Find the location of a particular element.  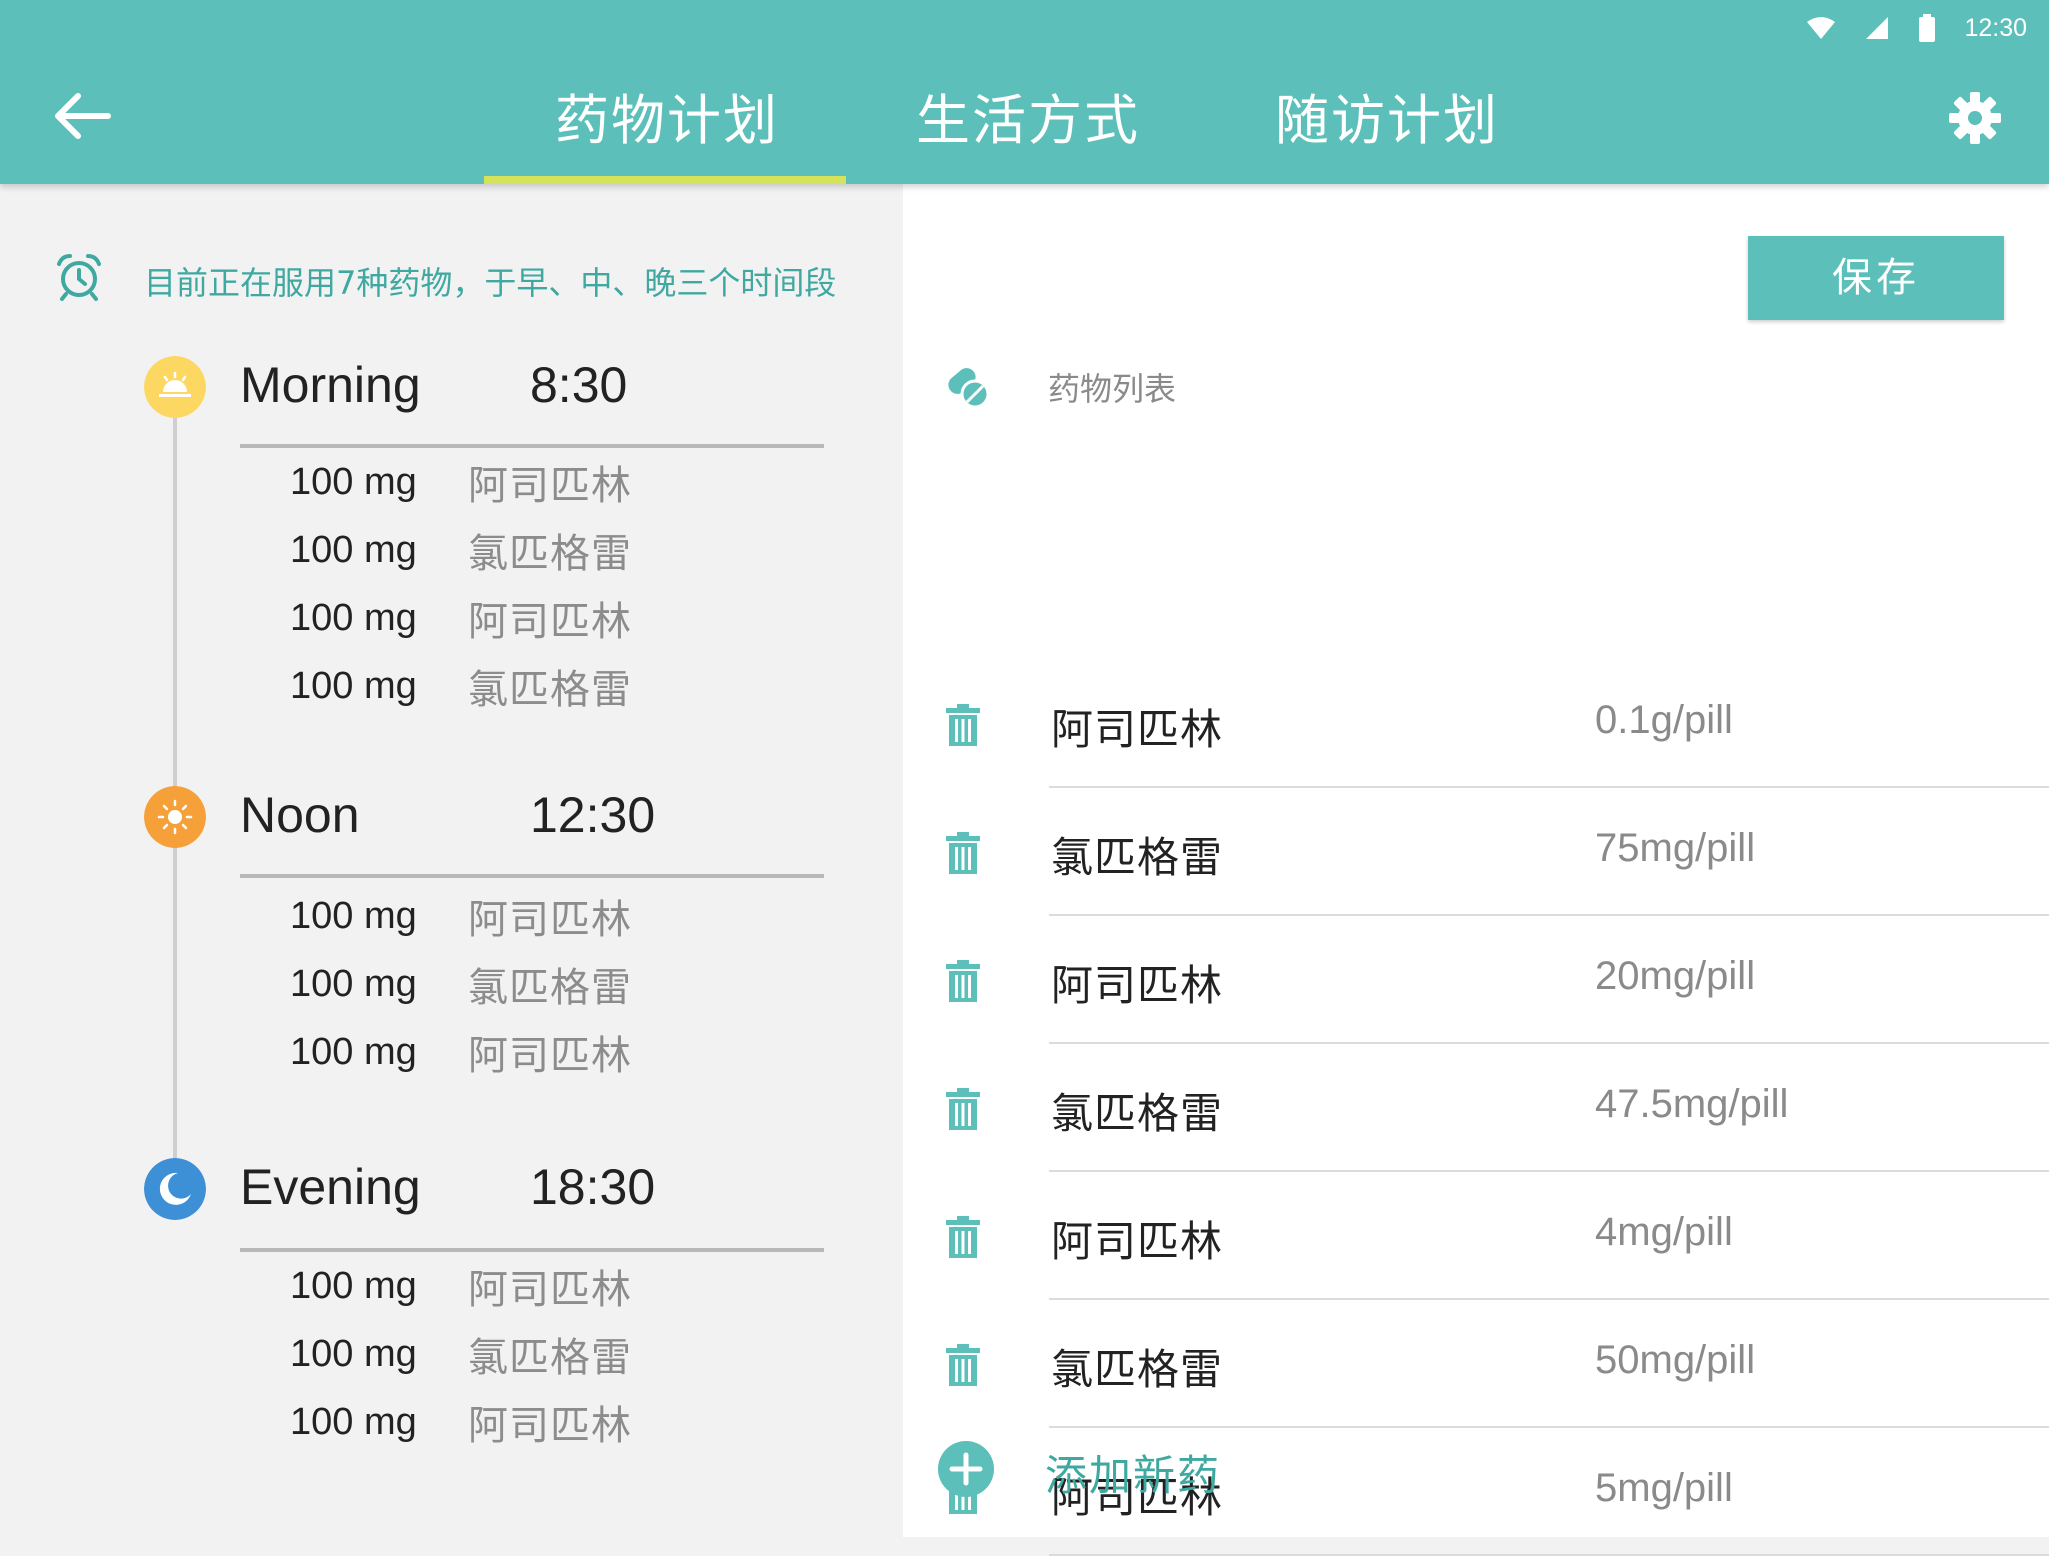

tab-follow-up-plan: 随访计划 is located at coordinates (1387, 115).